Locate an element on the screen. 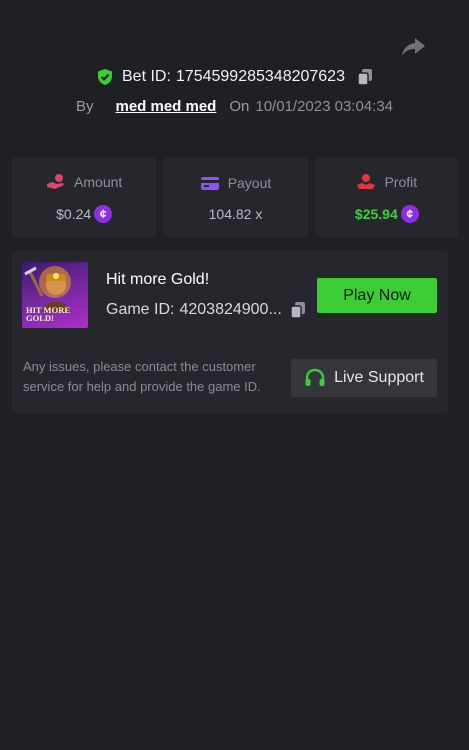 The height and width of the screenshot is (750, 469). bet-datetime: 10/01/2023 03:04:34 is located at coordinates (324, 106).